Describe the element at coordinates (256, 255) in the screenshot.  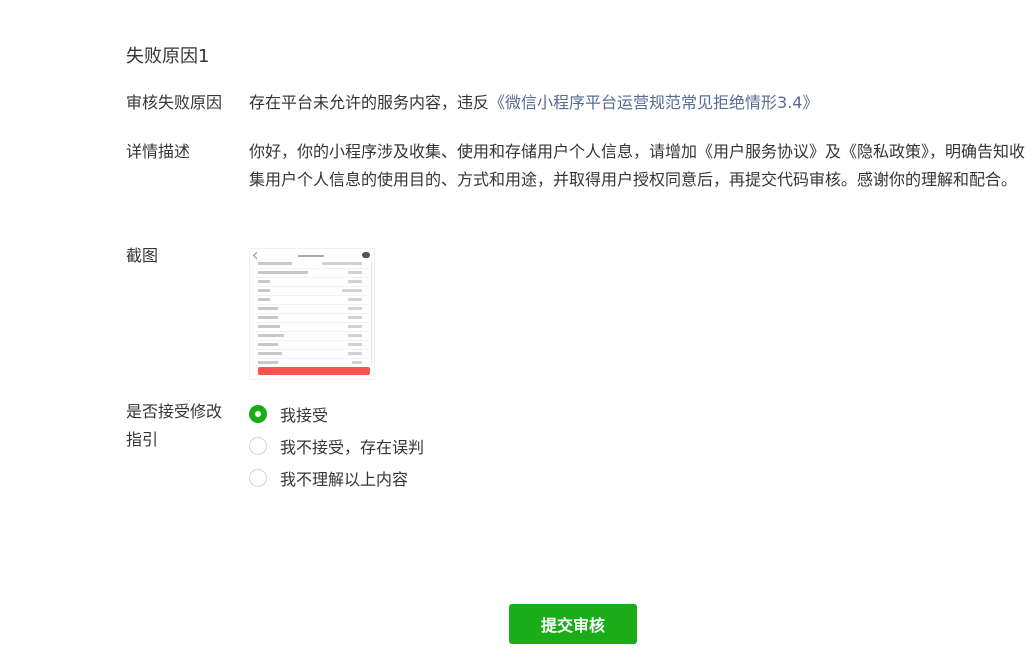
I see `chevron-left-icon` at that location.